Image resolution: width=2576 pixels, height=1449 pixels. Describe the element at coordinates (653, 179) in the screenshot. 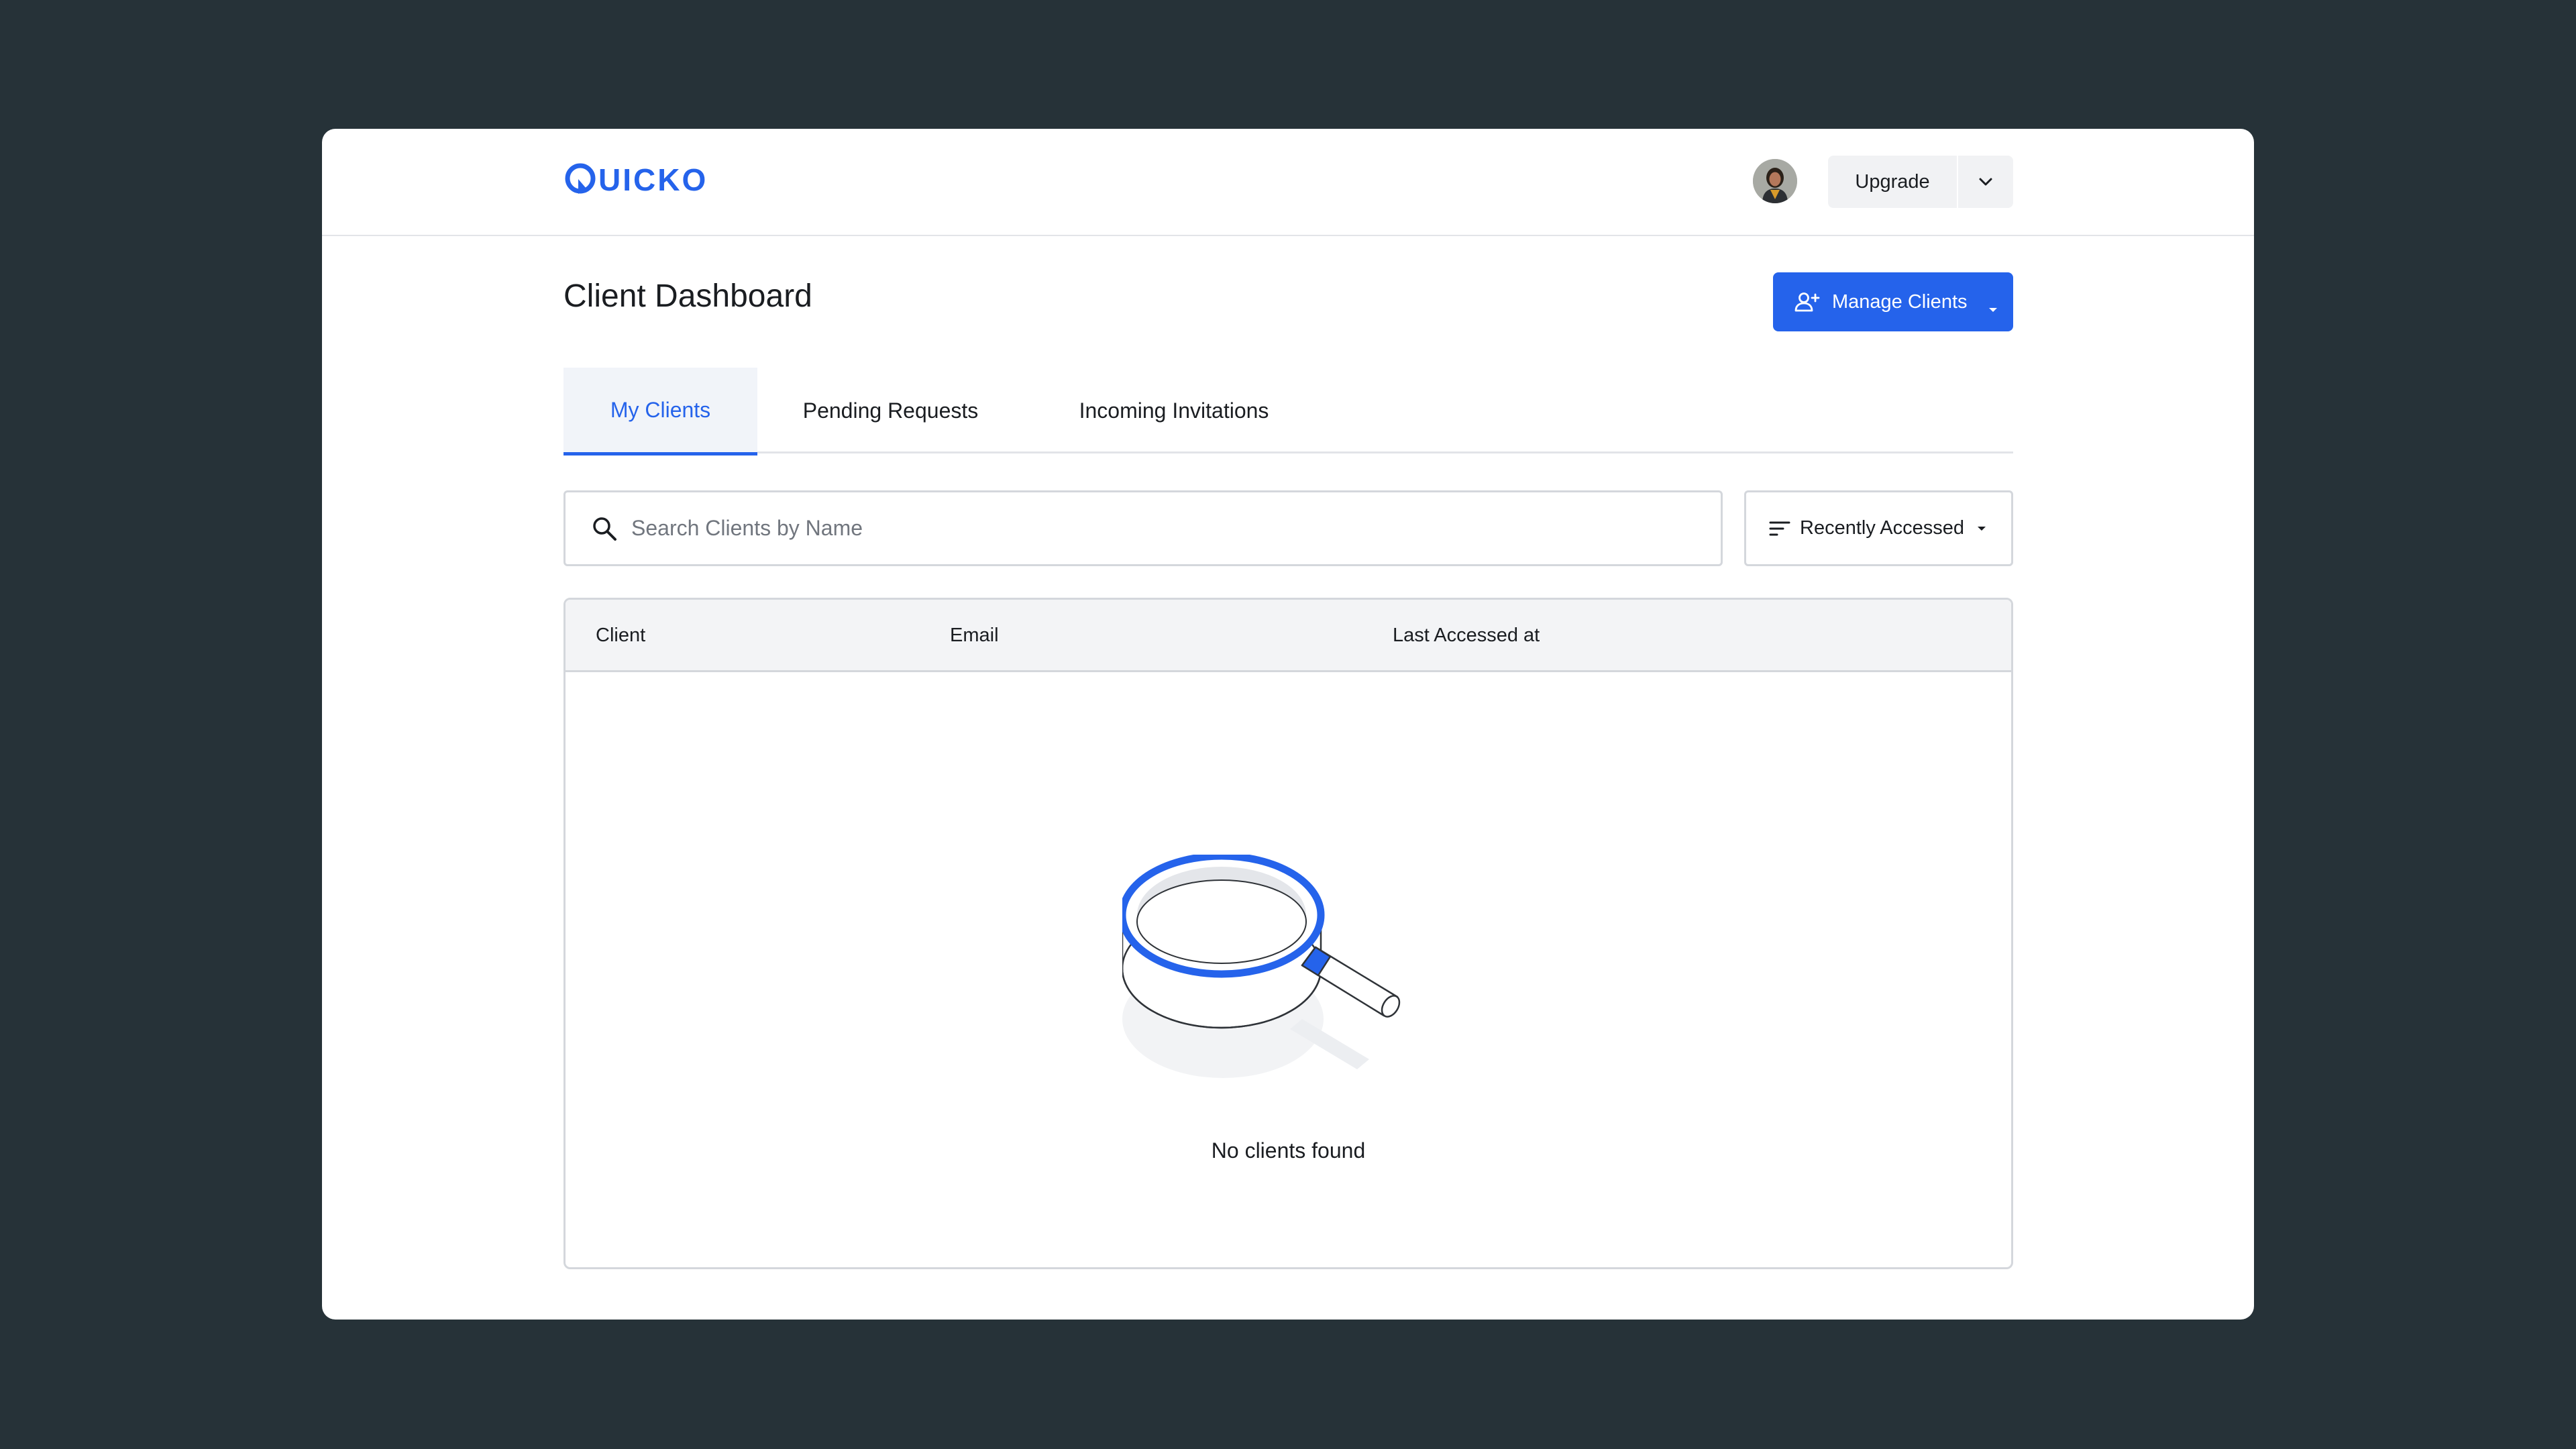

I see `logo-text: UICKO` at that location.